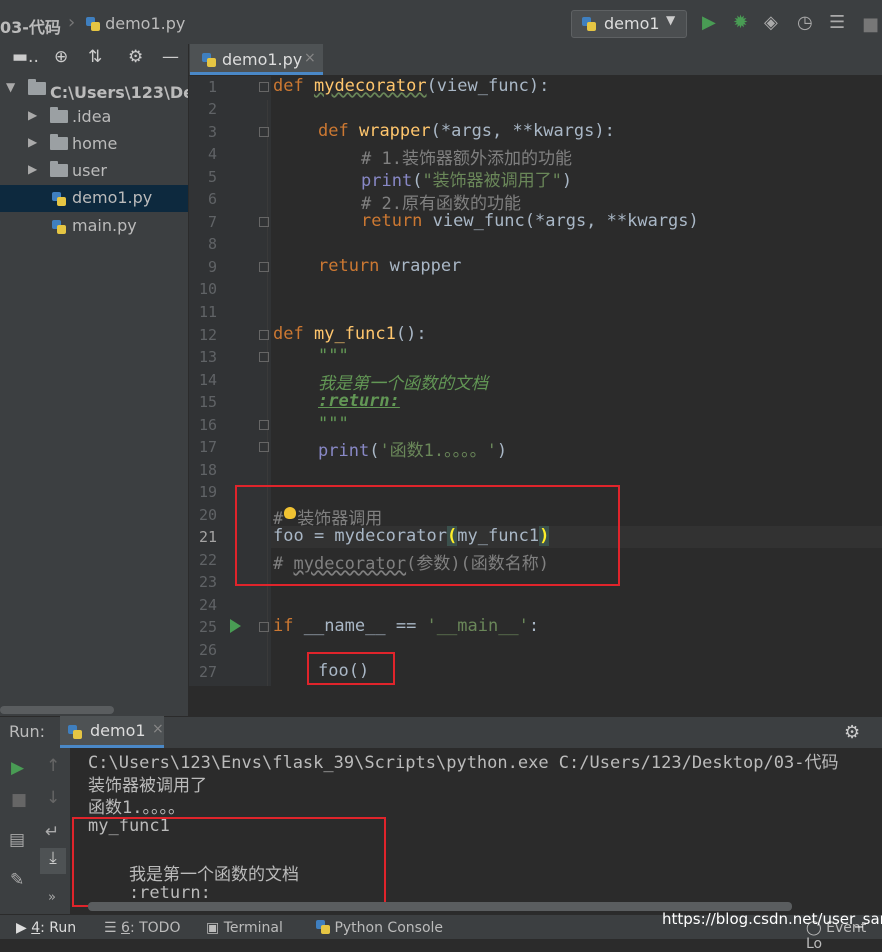 This screenshot has height=952, width=882. I want to click on highlight-box-console-output, so click(229, 862).